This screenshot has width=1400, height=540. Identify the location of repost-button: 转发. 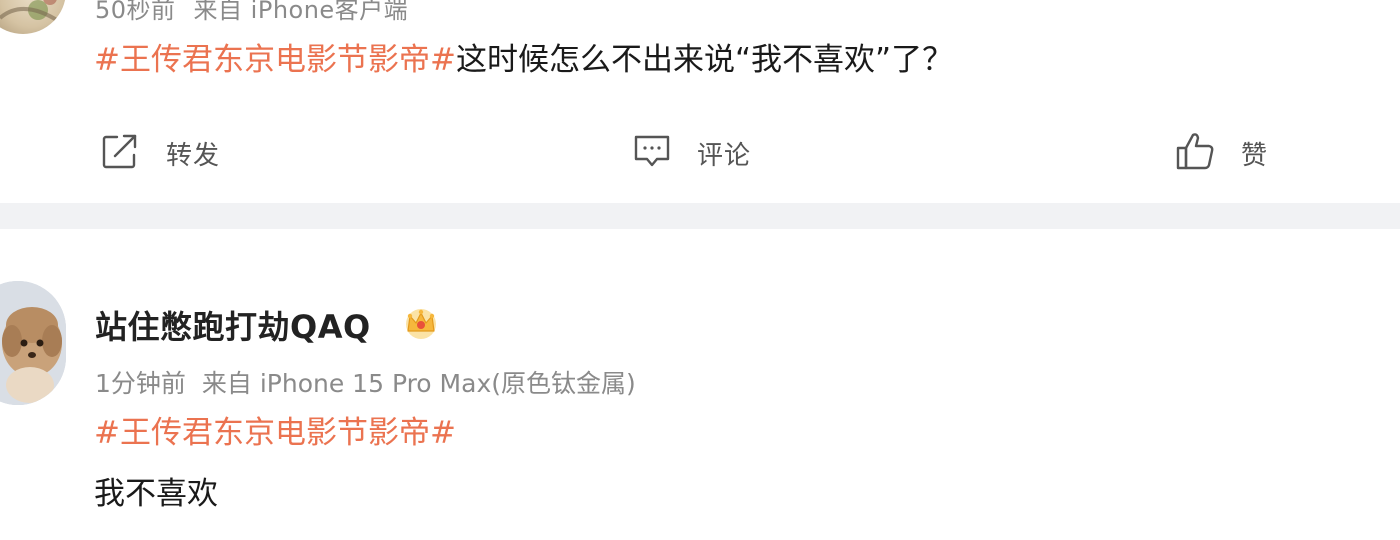
(160, 153).